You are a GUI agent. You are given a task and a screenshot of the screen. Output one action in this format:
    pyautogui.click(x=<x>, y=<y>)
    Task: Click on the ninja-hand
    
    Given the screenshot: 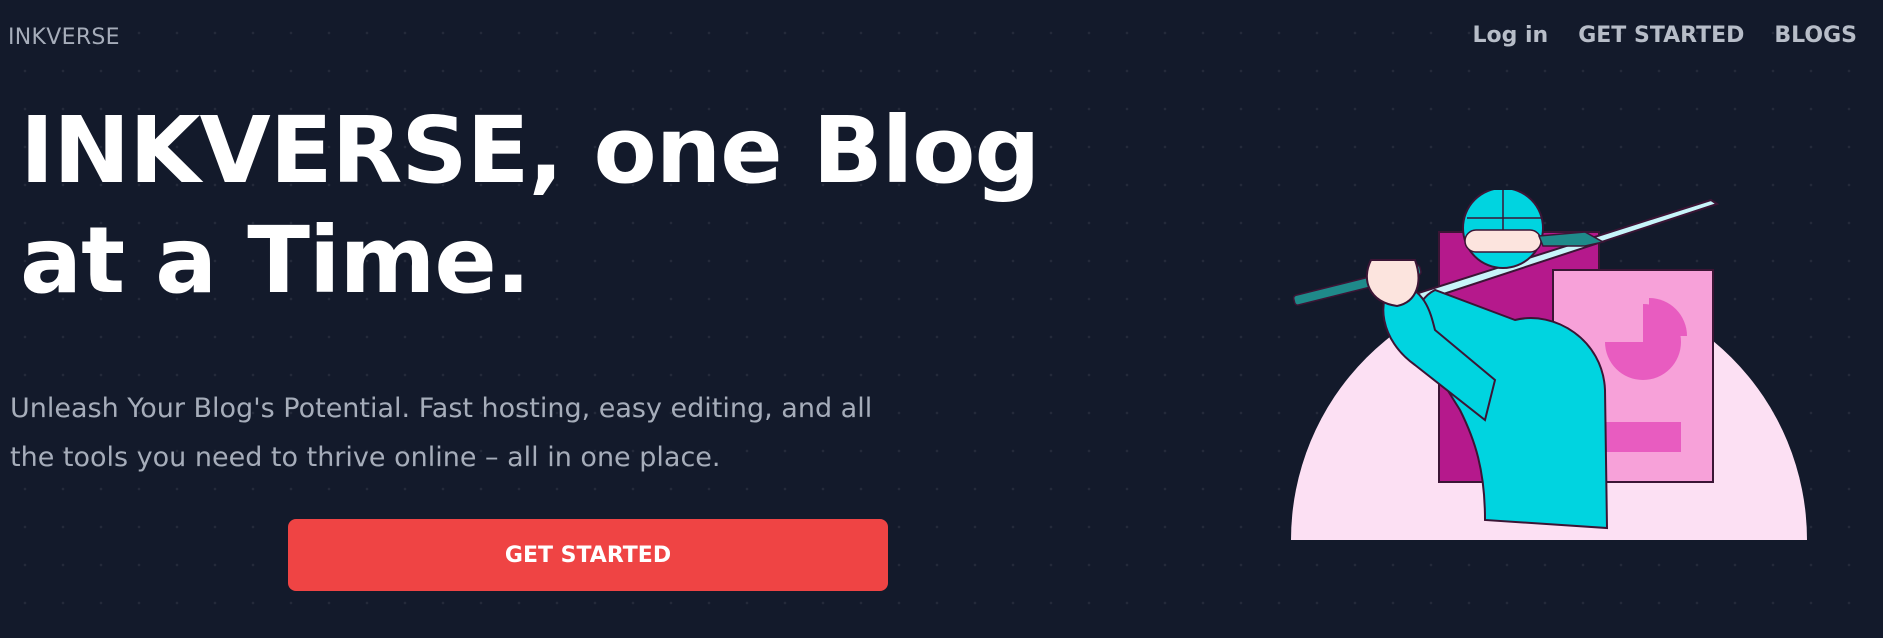 What is the action you would take?
    pyautogui.click(x=1393, y=283)
    